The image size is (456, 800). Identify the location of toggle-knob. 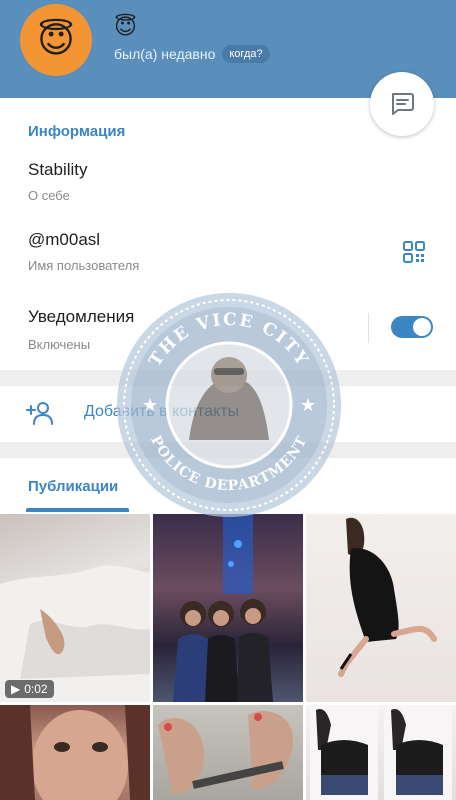
(422, 327).